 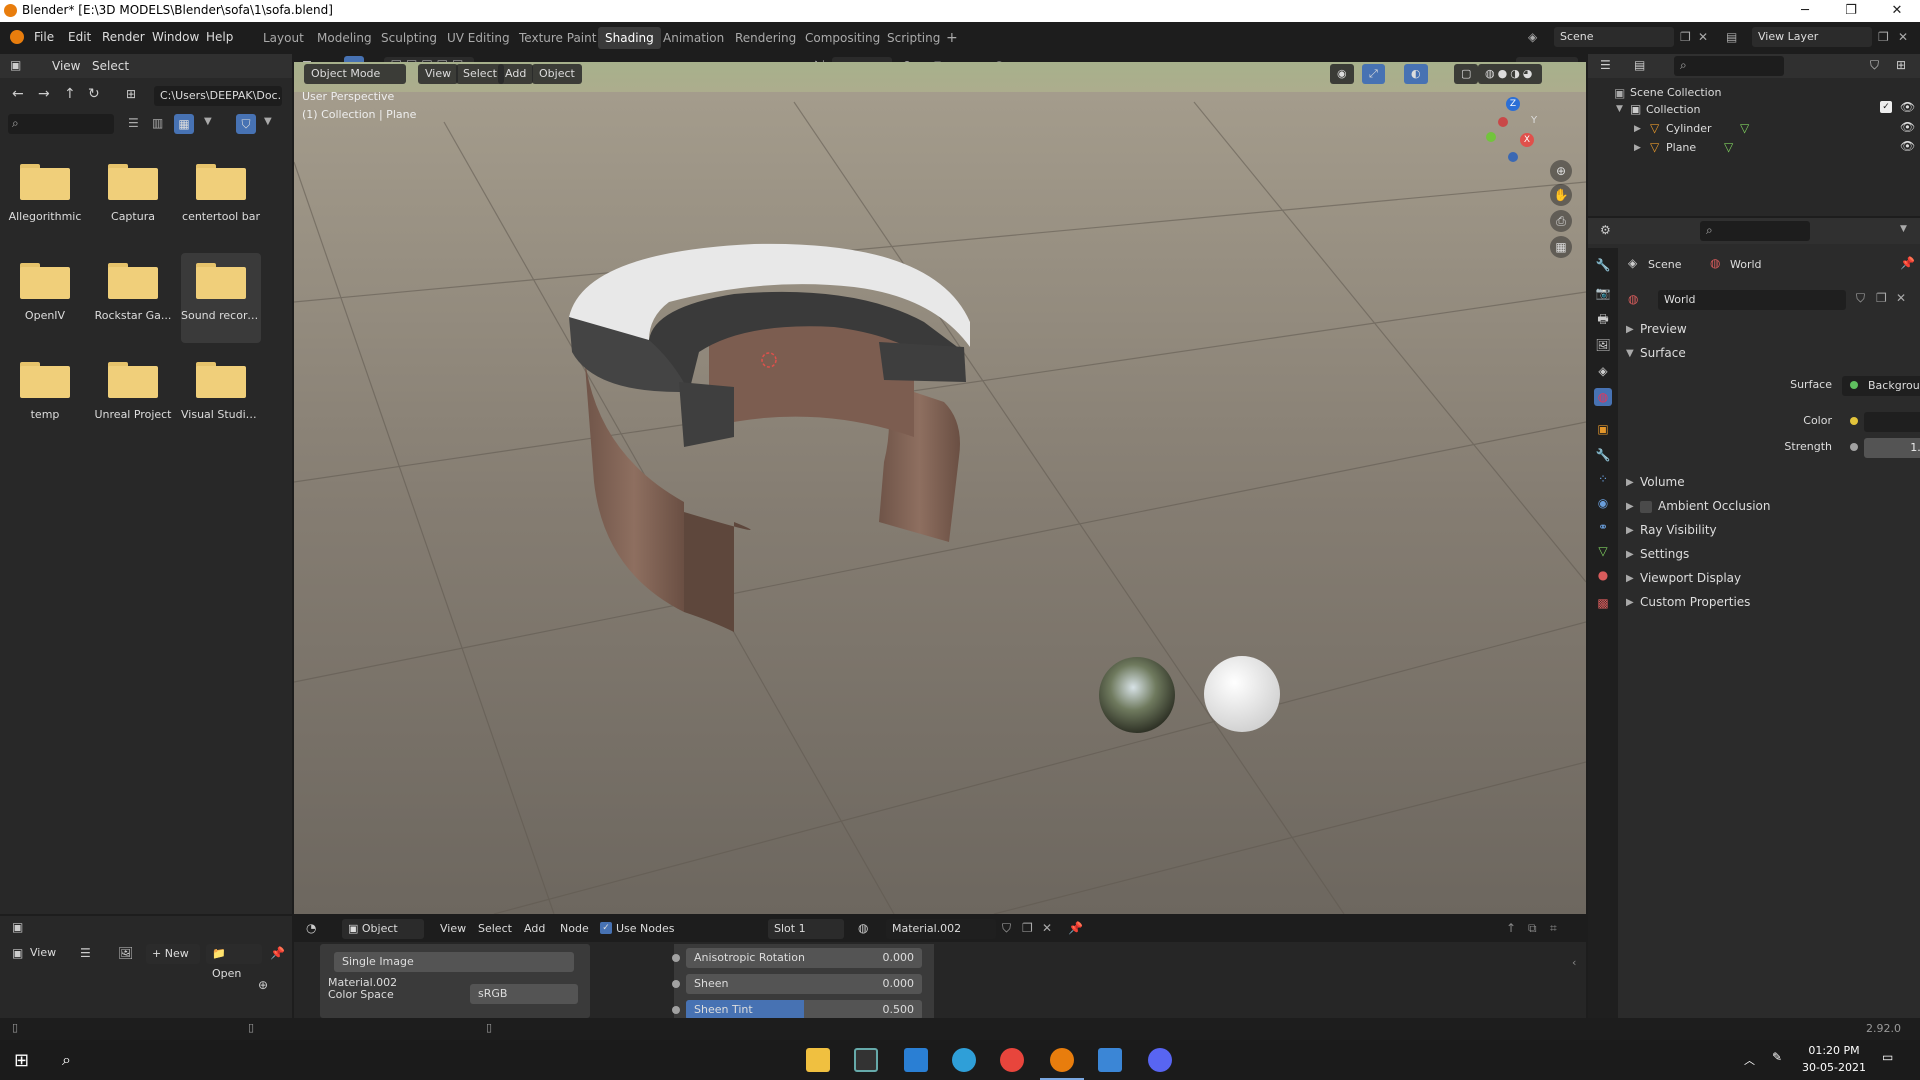 I want to click on snap-target-icon: ⌗, so click(x=1553, y=928).